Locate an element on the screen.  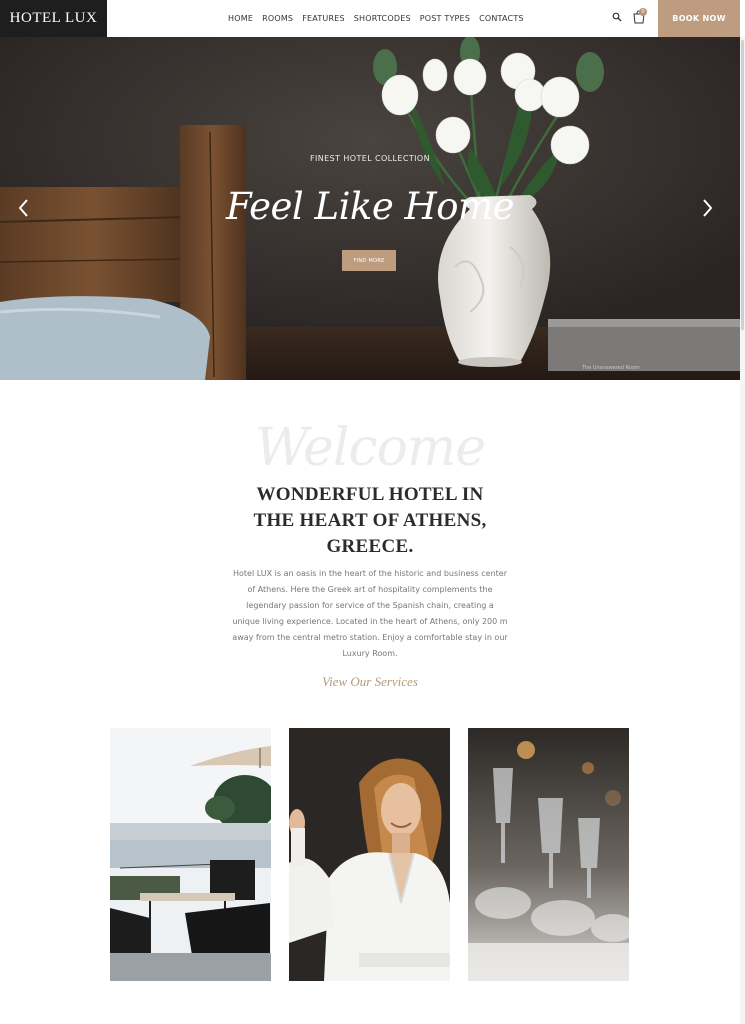
nav-rooms: ROOMS is located at coordinates (277, 18).